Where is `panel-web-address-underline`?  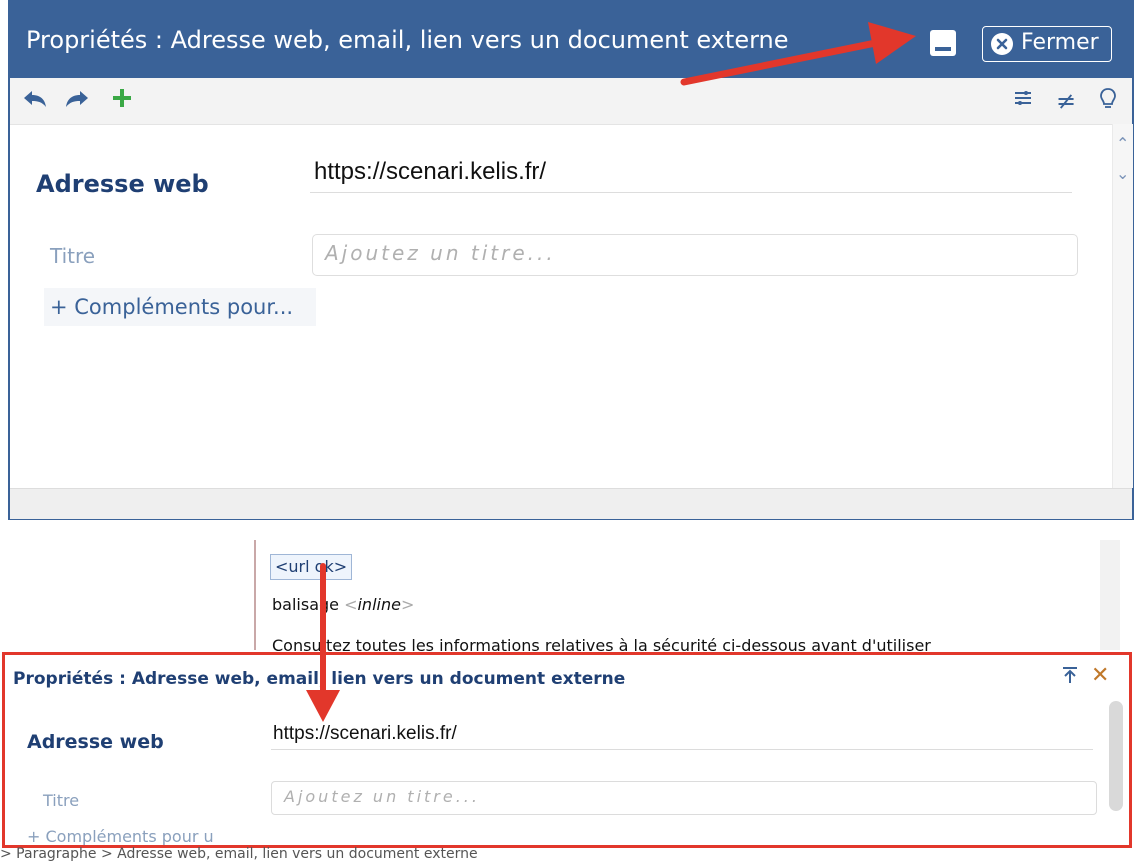
panel-web-address-underline is located at coordinates (682, 749).